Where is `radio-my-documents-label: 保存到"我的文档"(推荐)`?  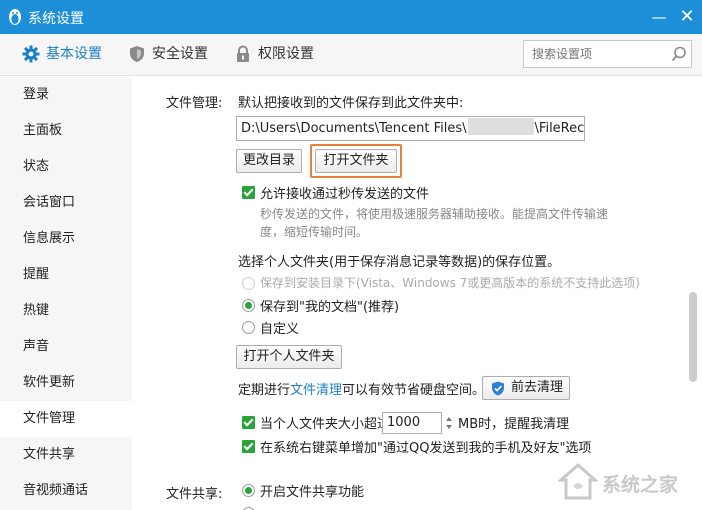
radio-my-documents-label: 保存到"我的文档"(推荐) is located at coordinates (329, 305).